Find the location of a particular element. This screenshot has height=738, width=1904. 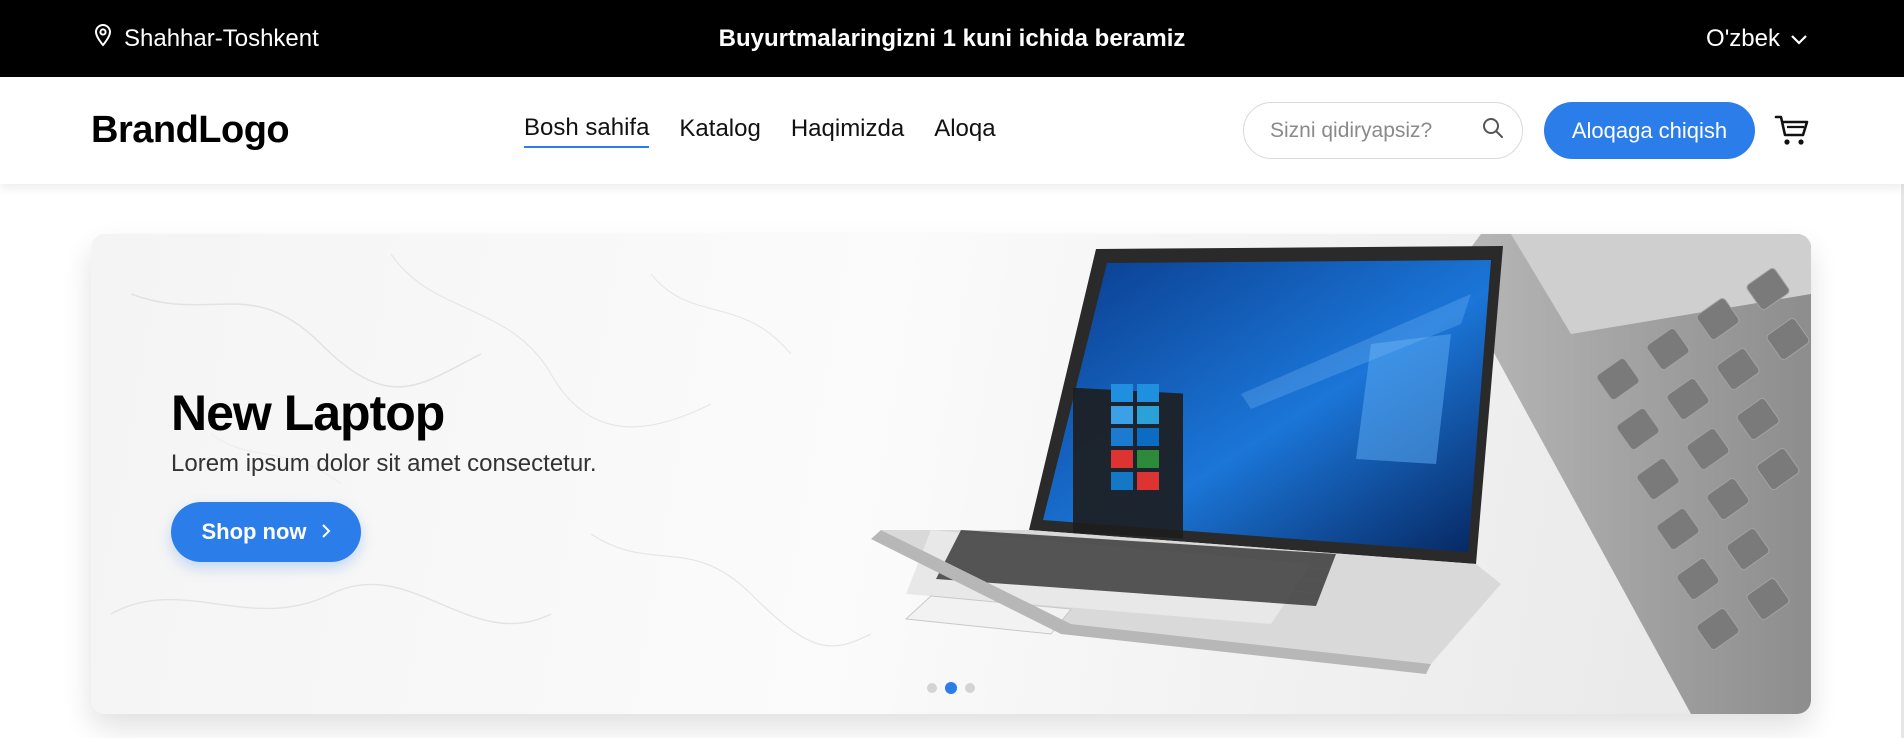

shop-now-button: Shop now is located at coordinates (266, 532).